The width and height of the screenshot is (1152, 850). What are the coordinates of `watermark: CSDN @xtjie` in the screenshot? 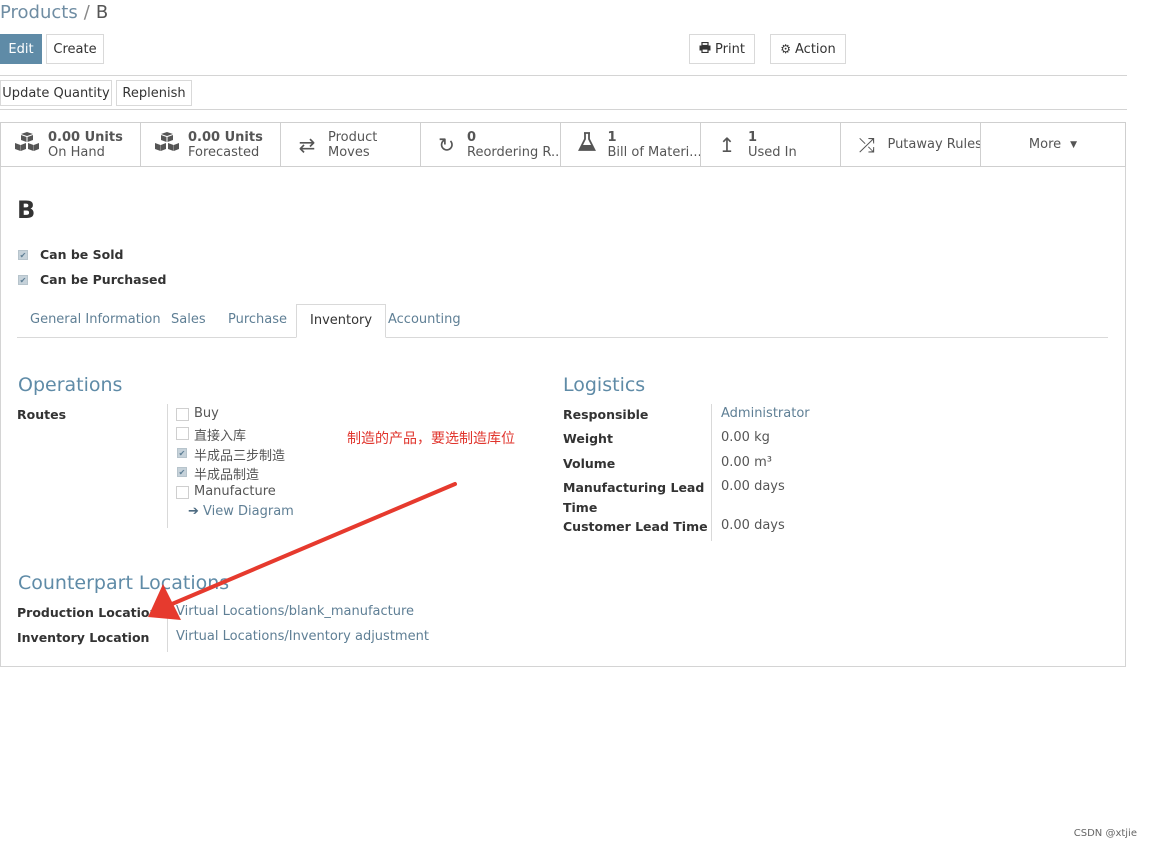 It's located at (1105, 833).